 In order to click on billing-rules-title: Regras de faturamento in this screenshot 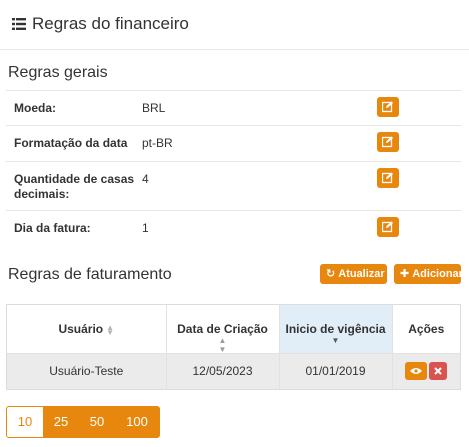, I will do `click(90, 274)`.